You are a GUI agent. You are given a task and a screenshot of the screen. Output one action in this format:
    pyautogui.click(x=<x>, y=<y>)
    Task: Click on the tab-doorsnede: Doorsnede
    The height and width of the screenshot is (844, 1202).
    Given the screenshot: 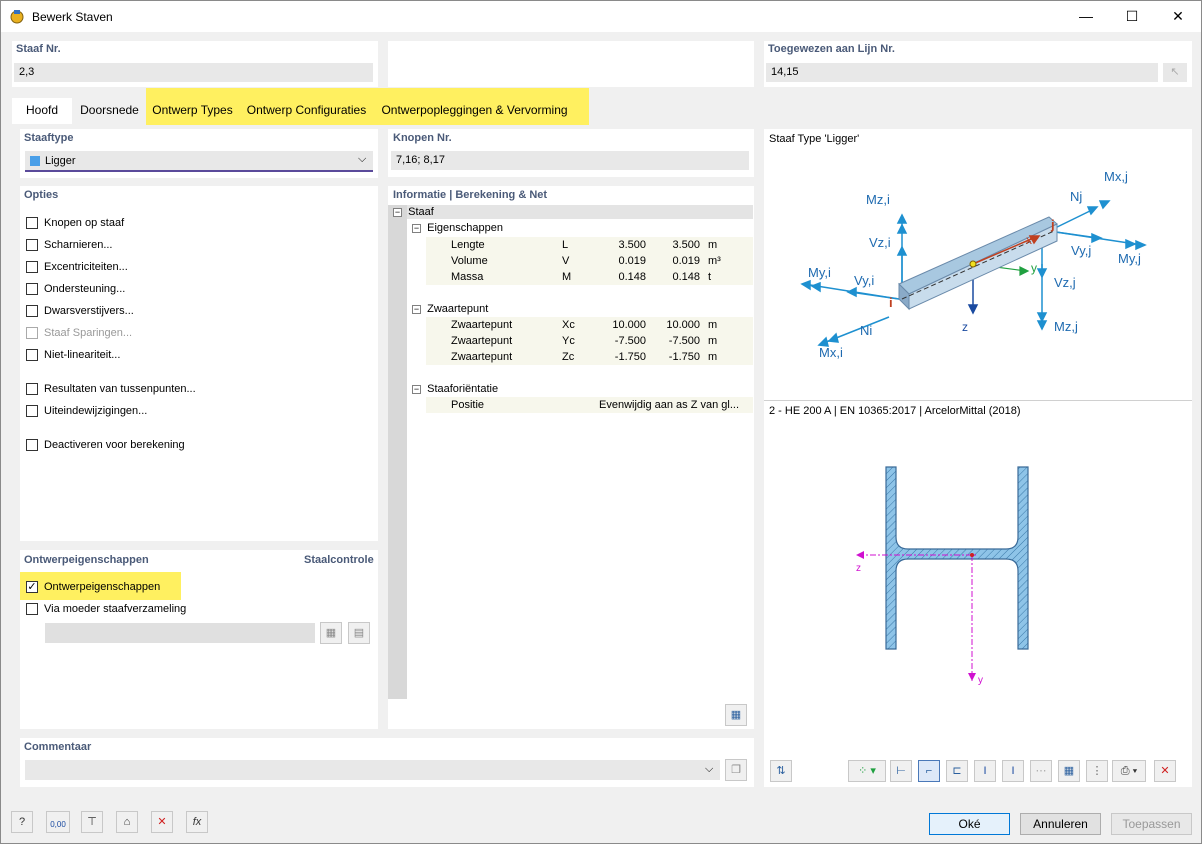 What is the action you would take?
    pyautogui.click(x=109, y=110)
    